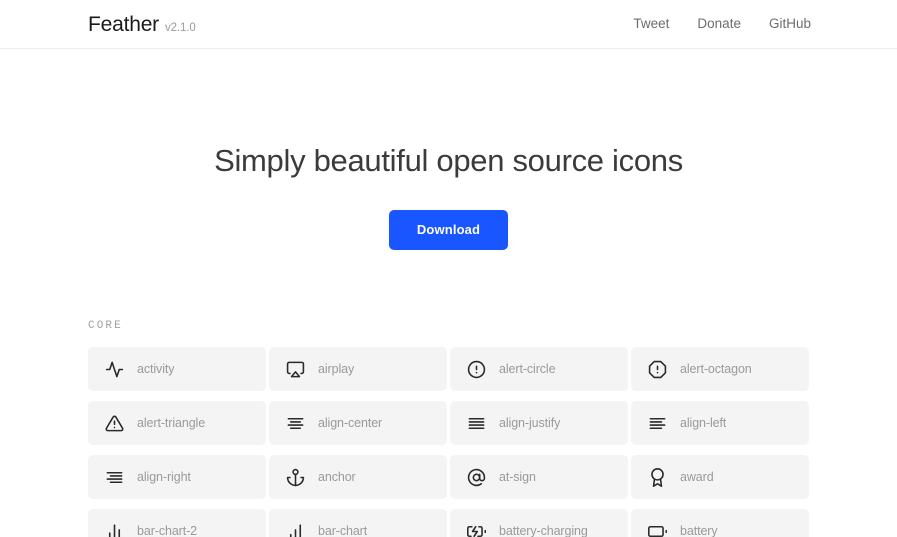 This screenshot has height=537, width=897. Describe the element at coordinates (657, 529) in the screenshot. I see `battery-icon` at that location.